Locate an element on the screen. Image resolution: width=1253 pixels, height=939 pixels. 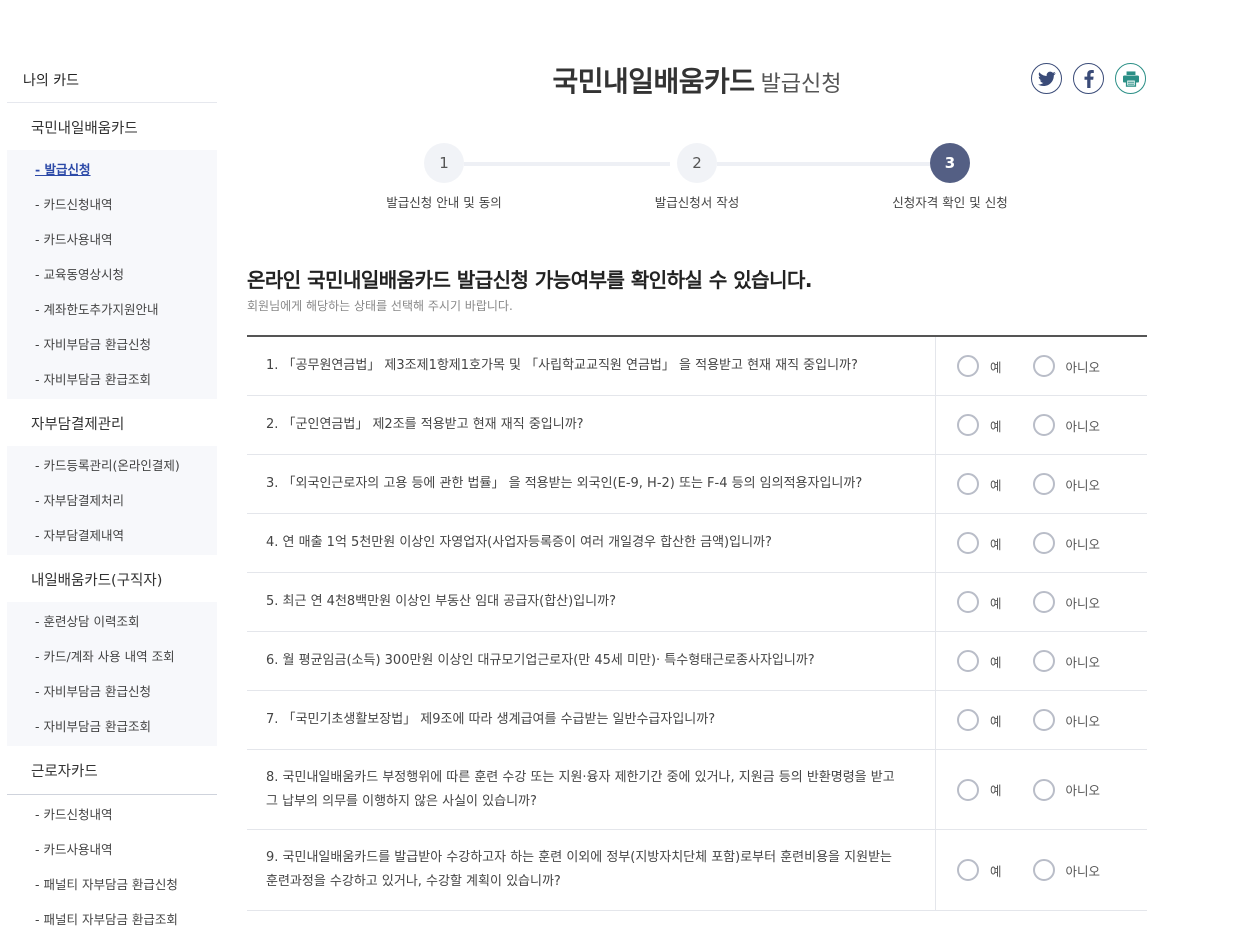
sidebar-group-list: - 카드등록관리(온라인결제) - 자부담결제처리 - 자부담결제내역 is located at coordinates (112, 500).